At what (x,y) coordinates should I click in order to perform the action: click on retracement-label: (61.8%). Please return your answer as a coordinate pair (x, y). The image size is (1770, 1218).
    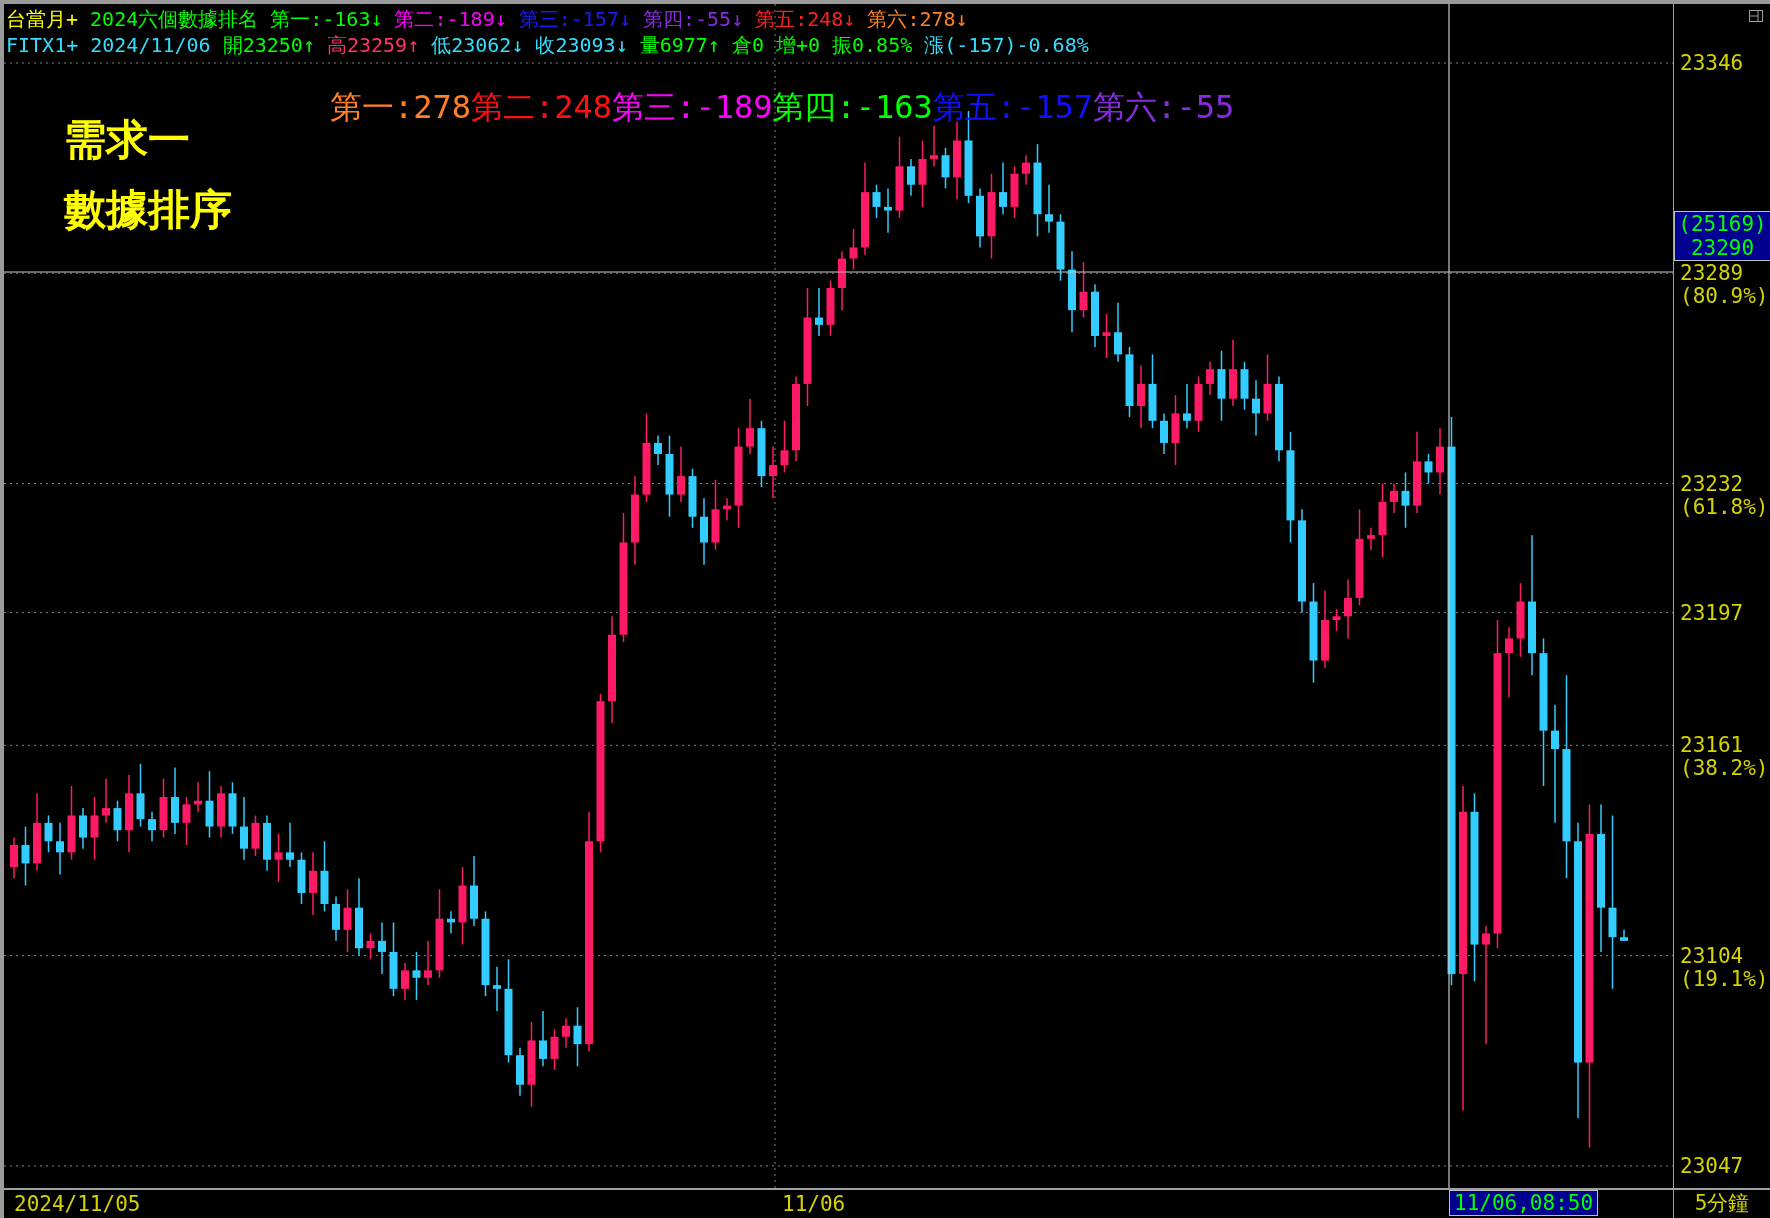
    Looking at the image, I should click on (1724, 506).